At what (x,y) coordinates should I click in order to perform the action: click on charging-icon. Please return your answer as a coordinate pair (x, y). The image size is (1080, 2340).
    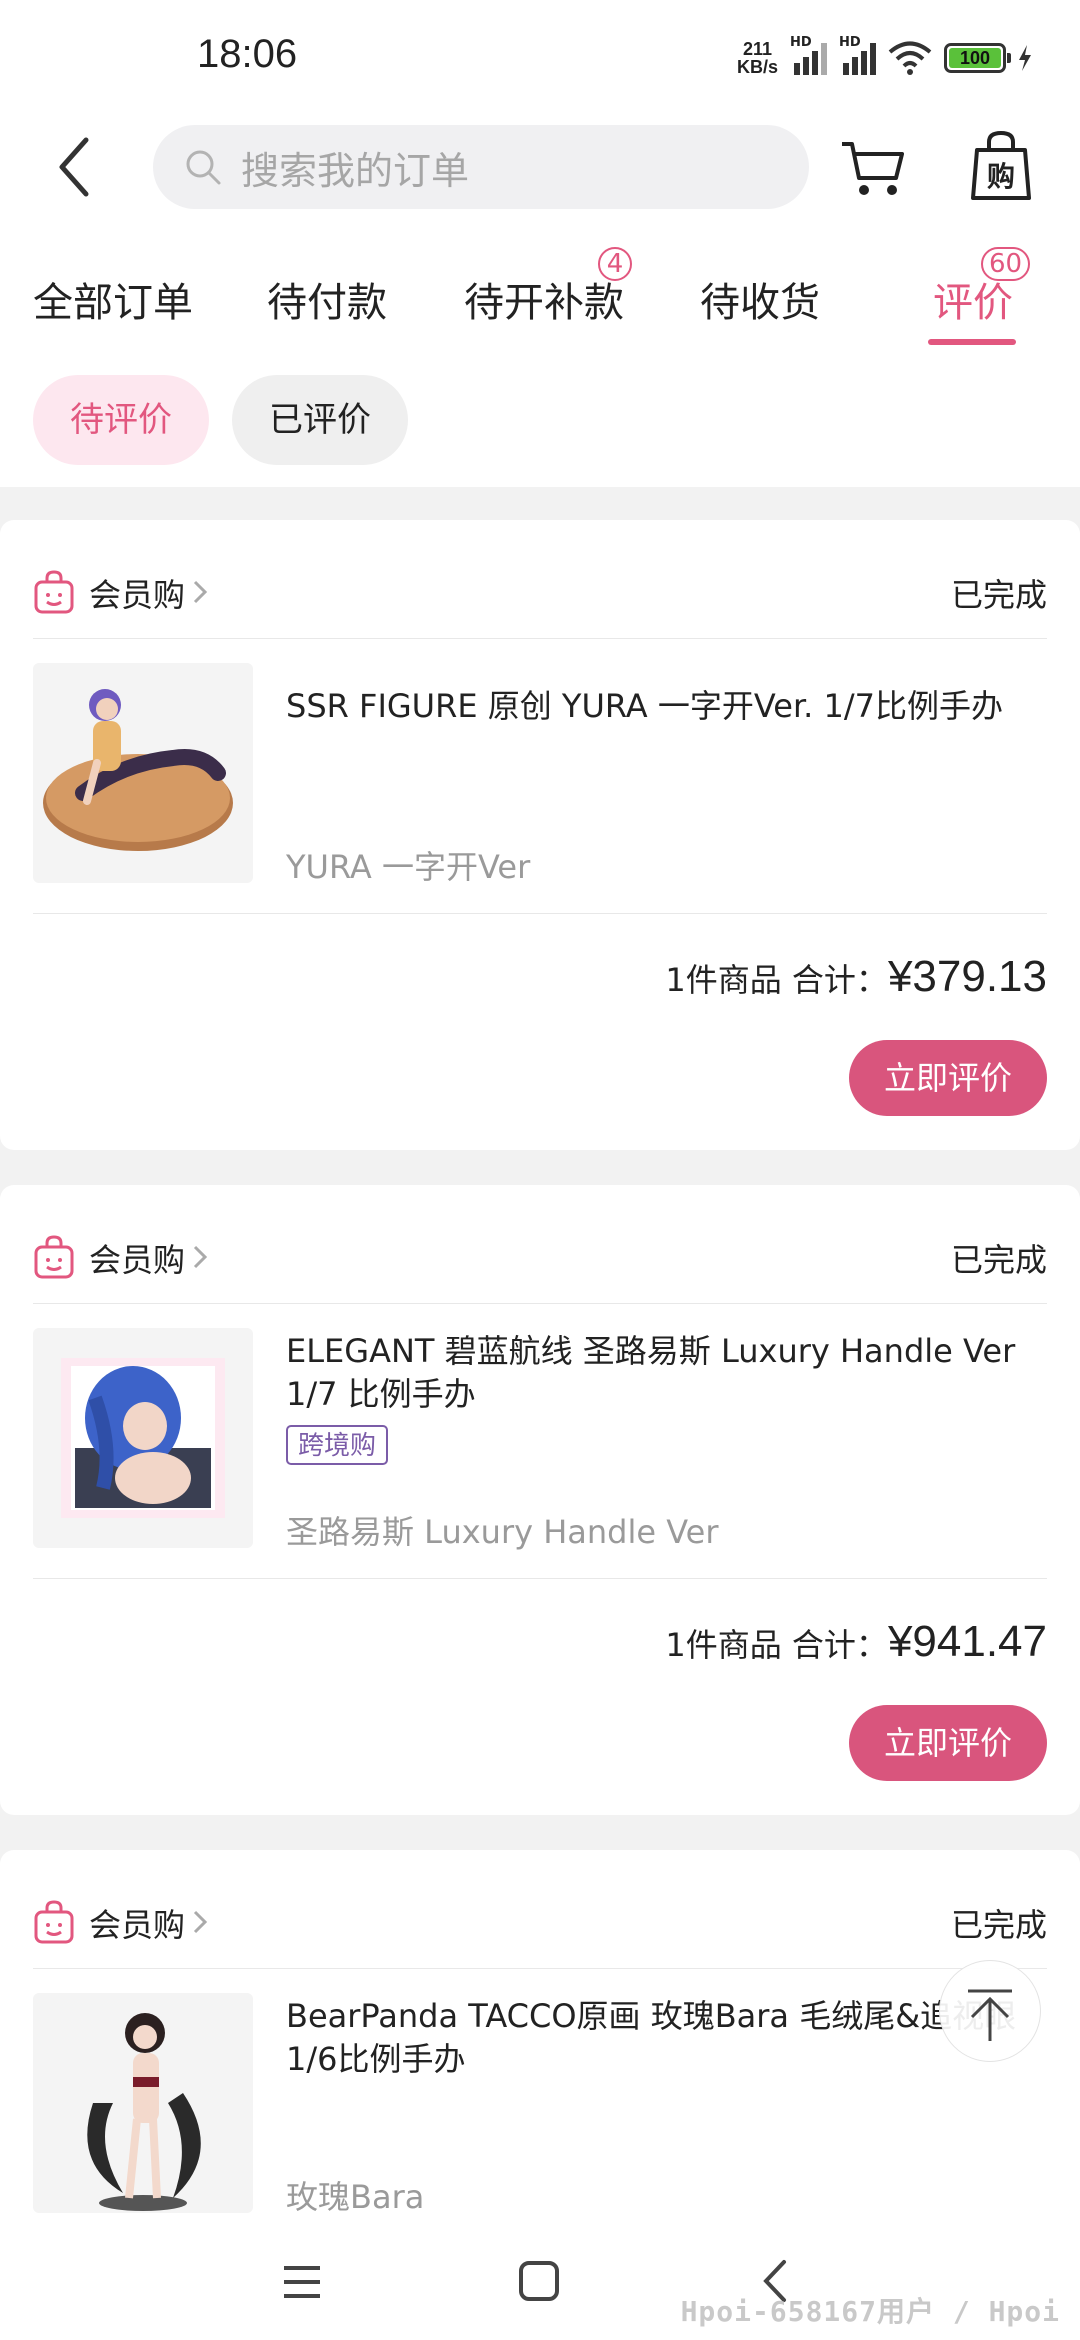
    Looking at the image, I should click on (1025, 58).